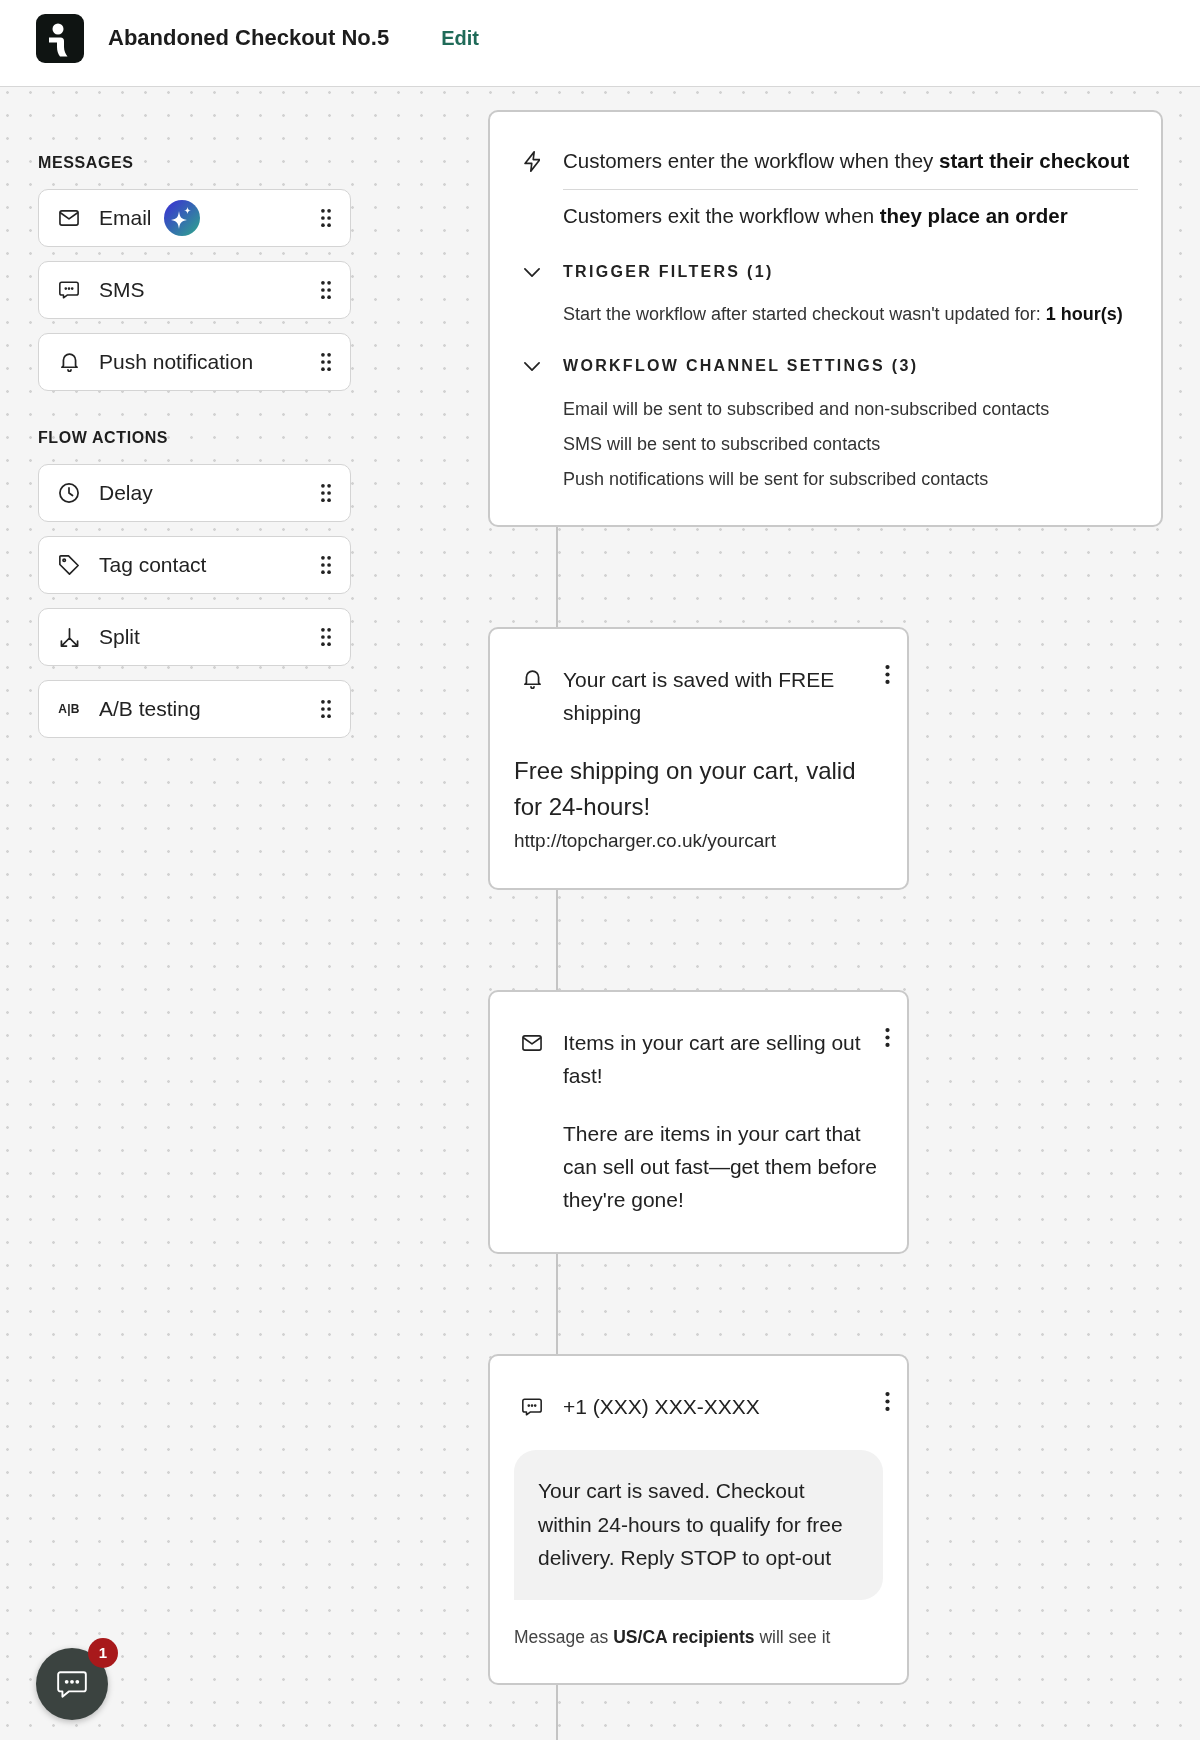 The width and height of the screenshot is (1200, 1740). What do you see at coordinates (645, 841) in the screenshot?
I see `url-text: http://topcharger.co.uk/yourcart` at bounding box center [645, 841].